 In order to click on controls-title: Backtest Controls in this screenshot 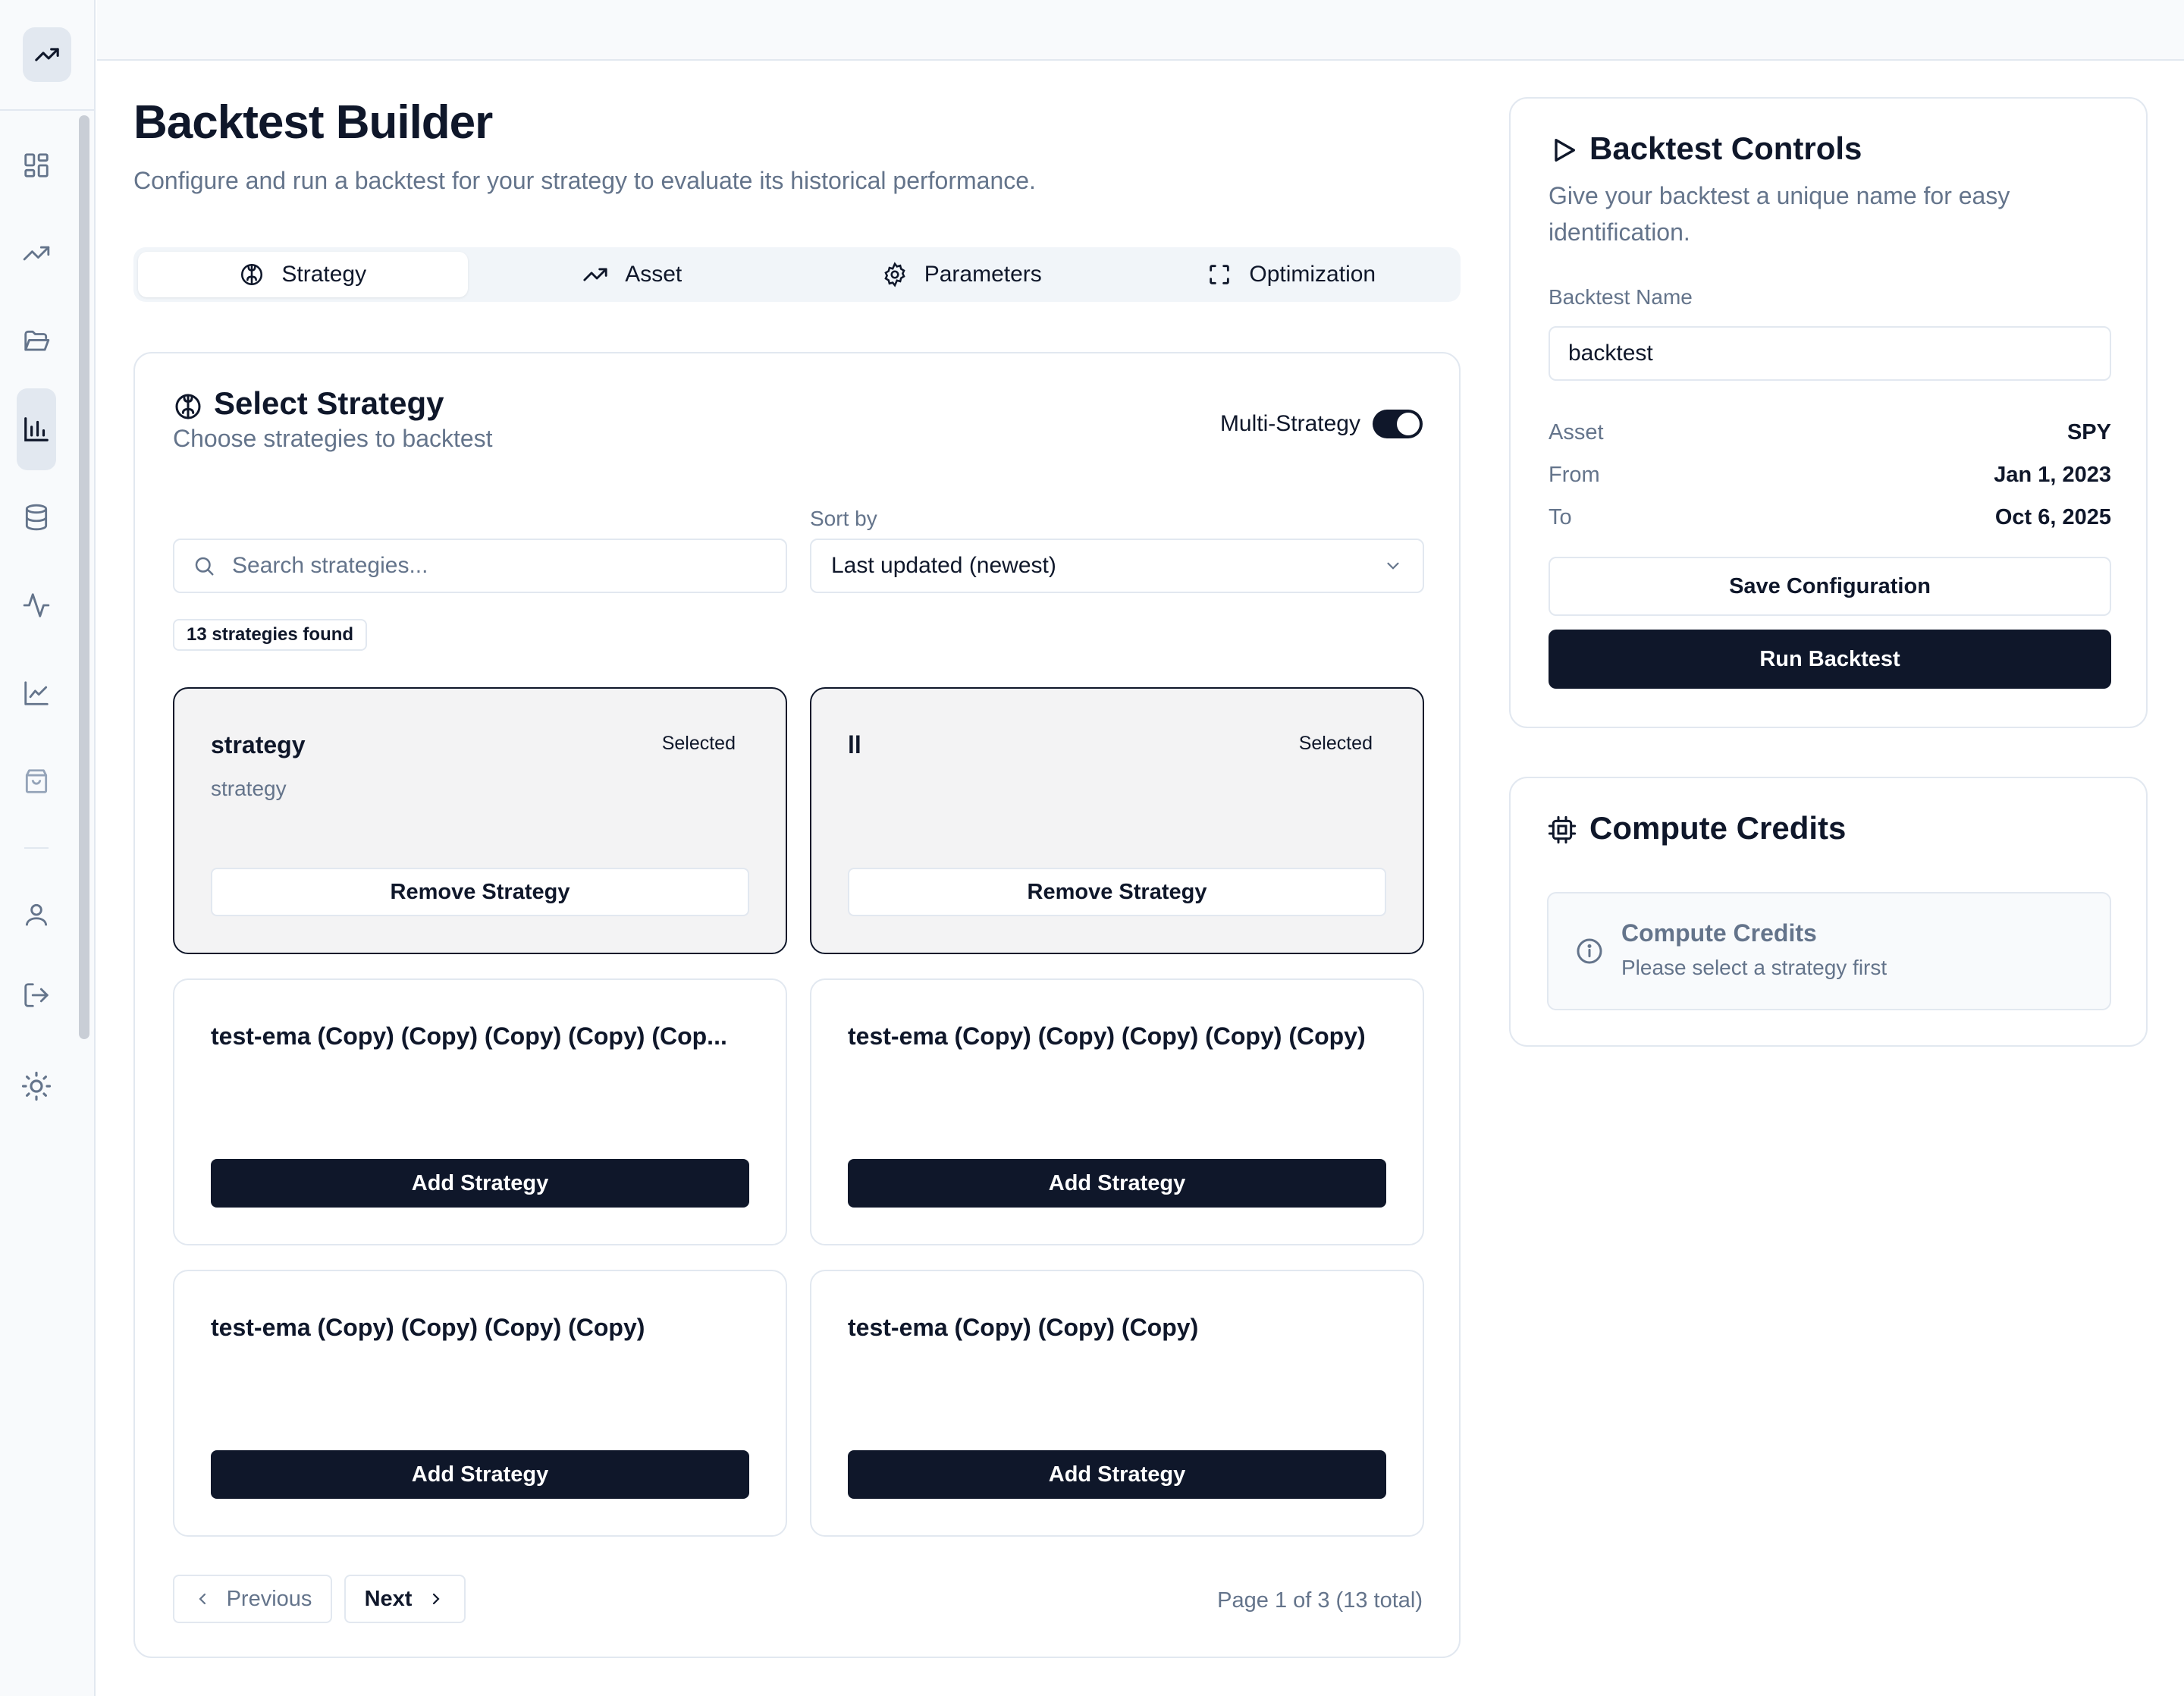, I will do `click(1725, 148)`.